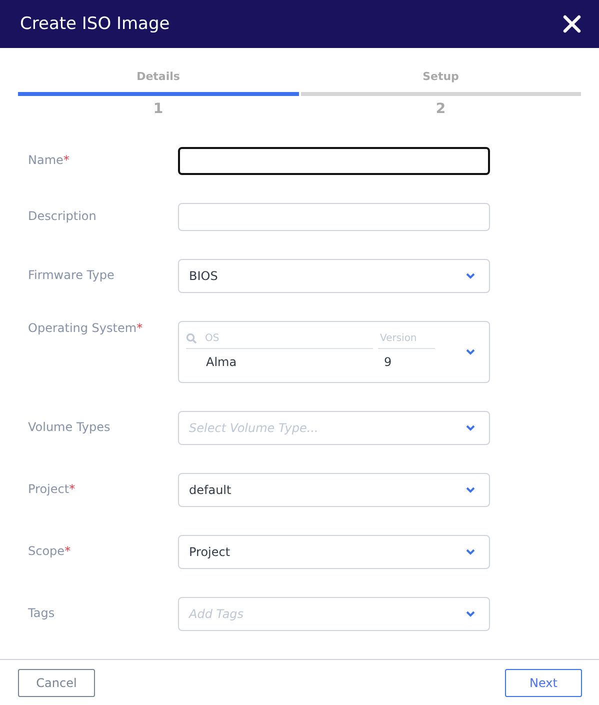  I want to click on field-label: Operating System*, so click(86, 328).